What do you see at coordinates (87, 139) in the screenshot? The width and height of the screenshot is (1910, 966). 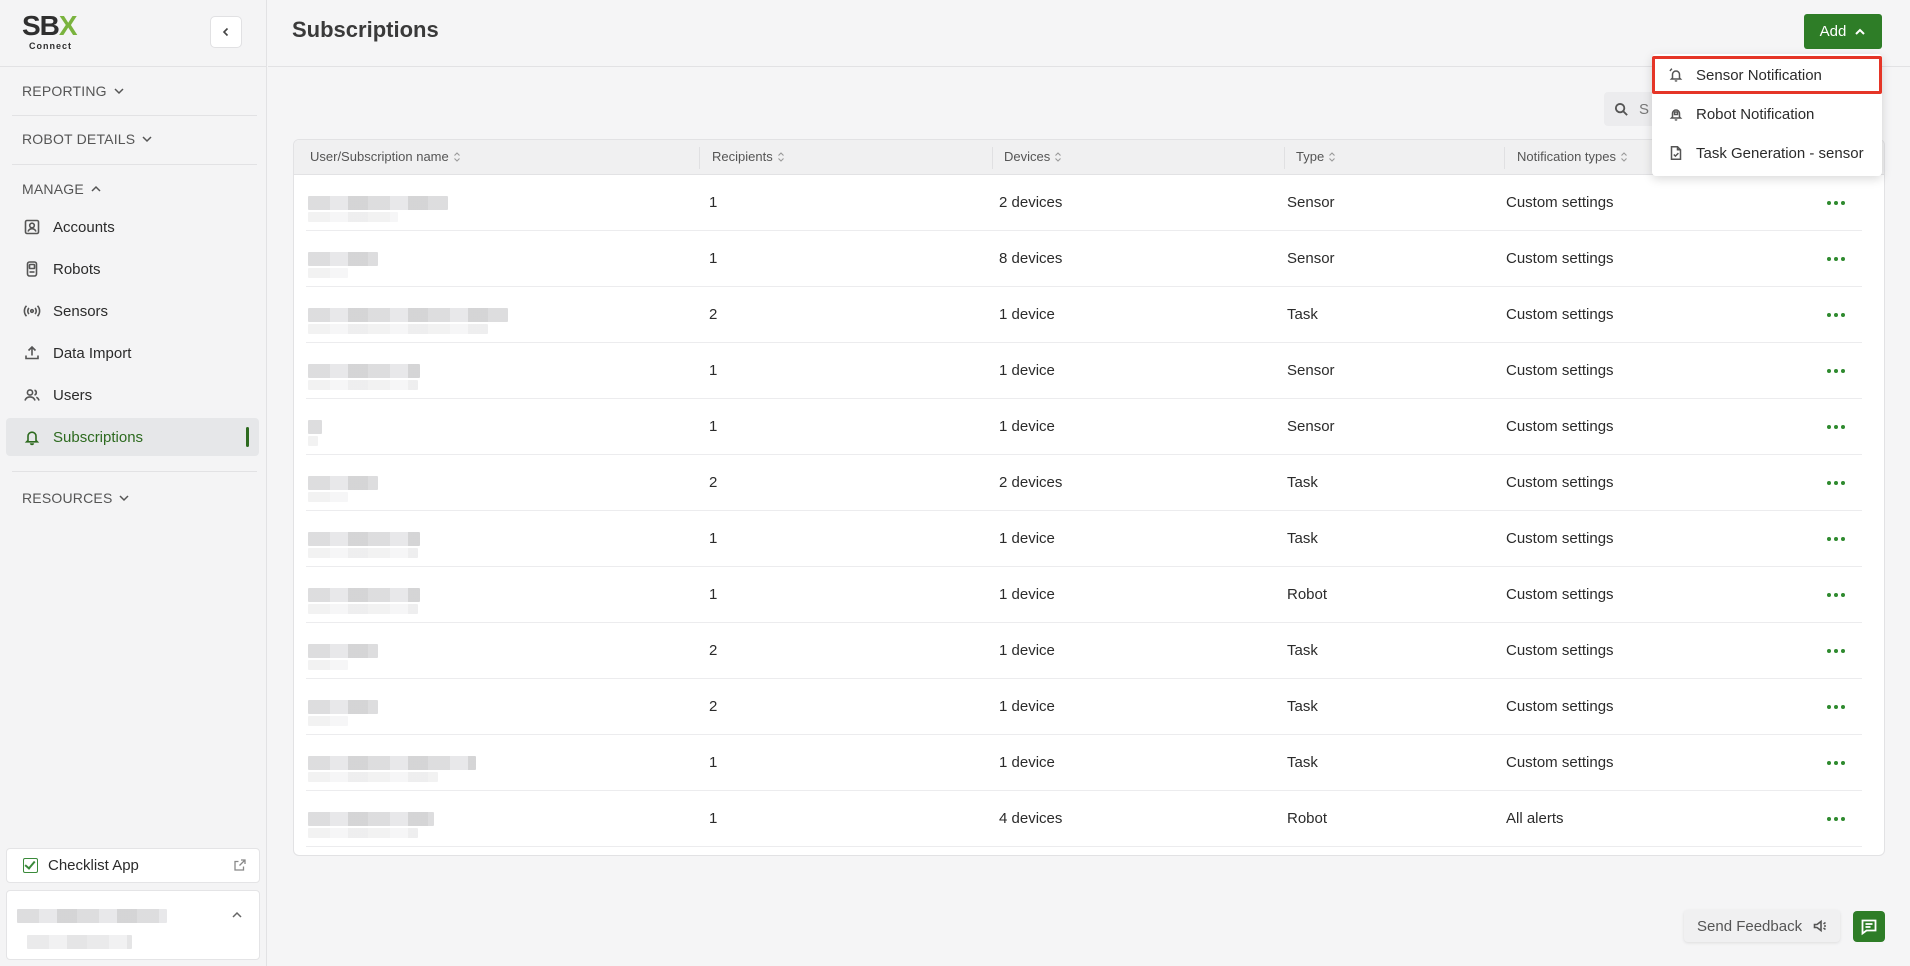 I see `section-robot-details: ROBOT DETAILS` at bounding box center [87, 139].